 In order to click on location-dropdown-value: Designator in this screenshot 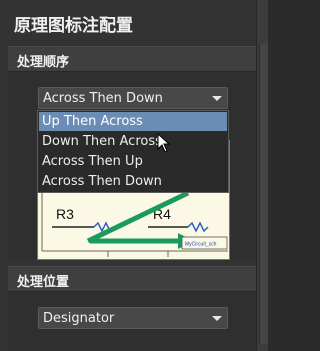, I will do `click(79, 318)`.